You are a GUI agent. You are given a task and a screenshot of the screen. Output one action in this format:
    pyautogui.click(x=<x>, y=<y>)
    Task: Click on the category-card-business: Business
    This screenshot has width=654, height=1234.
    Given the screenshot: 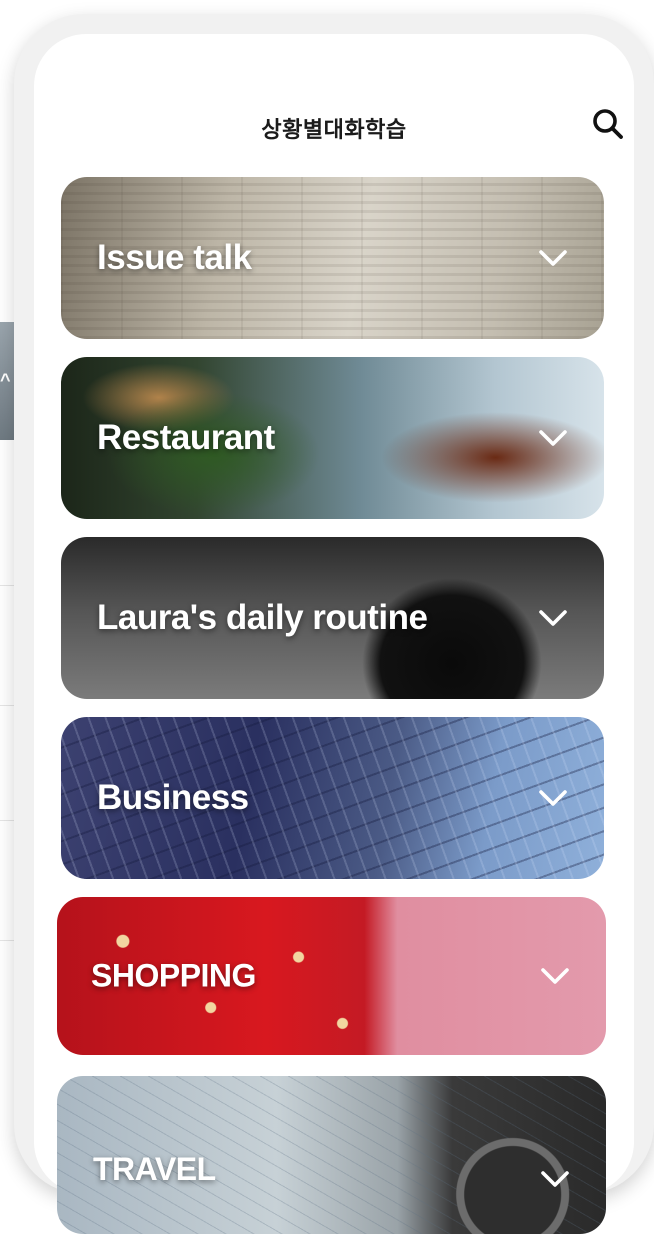 What is the action you would take?
    pyautogui.click(x=332, y=798)
    